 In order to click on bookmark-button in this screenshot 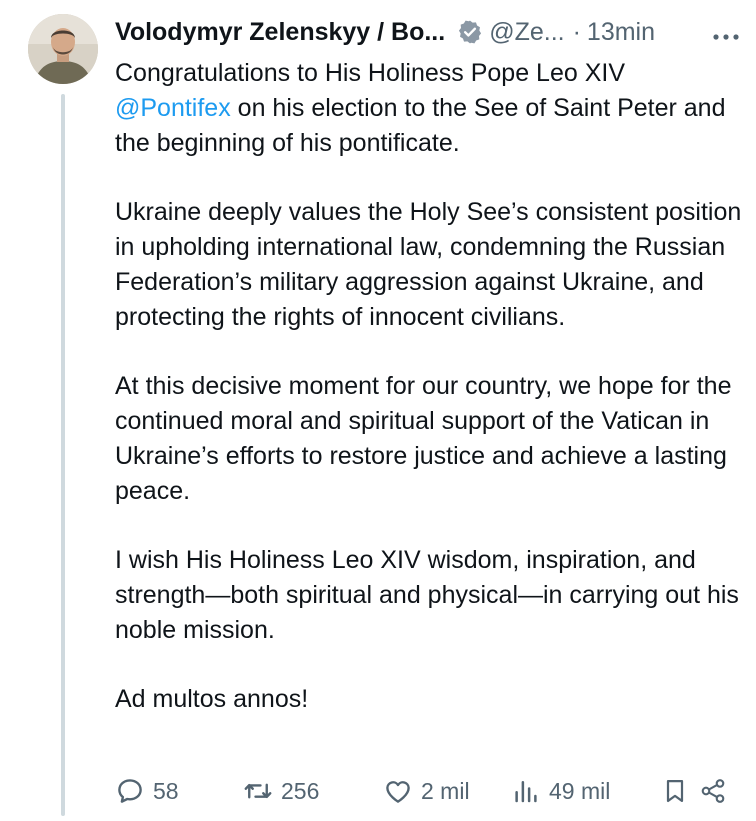, I will do `click(680, 791)`.